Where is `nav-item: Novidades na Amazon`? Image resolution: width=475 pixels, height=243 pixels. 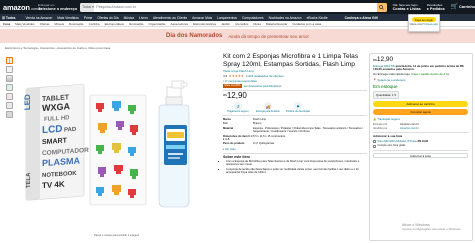 nav-item: Novidades na Amazon is located at coordinates (285, 18).